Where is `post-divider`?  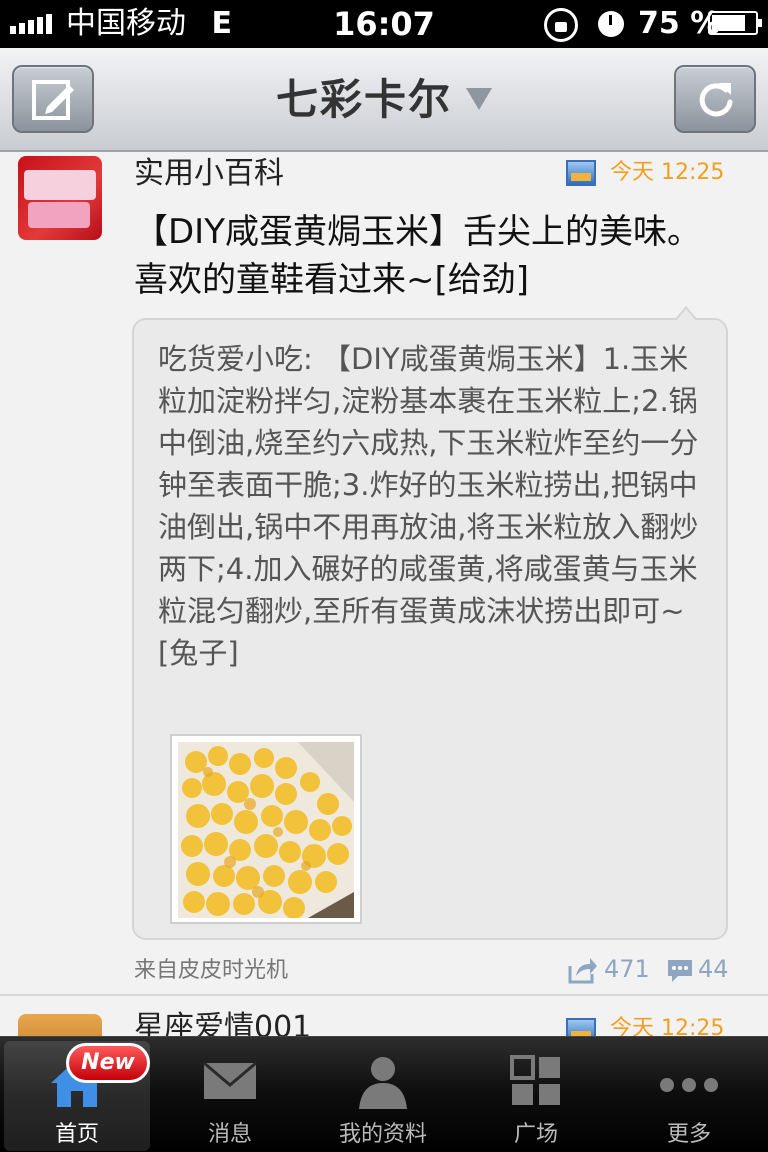
post-divider is located at coordinates (384, 995).